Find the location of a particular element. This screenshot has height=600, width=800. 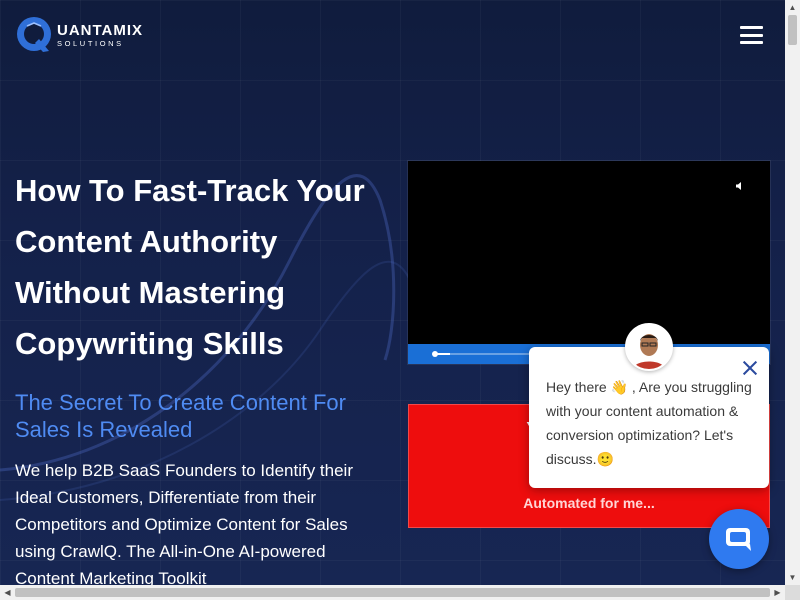

chat-launcher-button is located at coordinates (739, 539).